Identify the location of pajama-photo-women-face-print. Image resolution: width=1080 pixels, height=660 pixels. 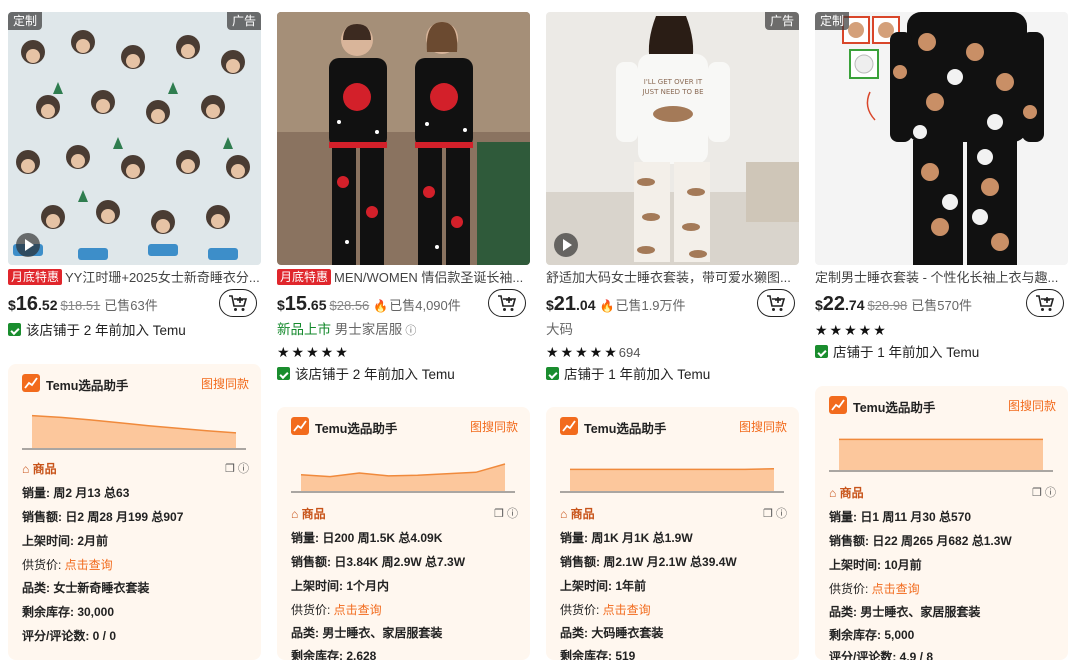
(134, 138).